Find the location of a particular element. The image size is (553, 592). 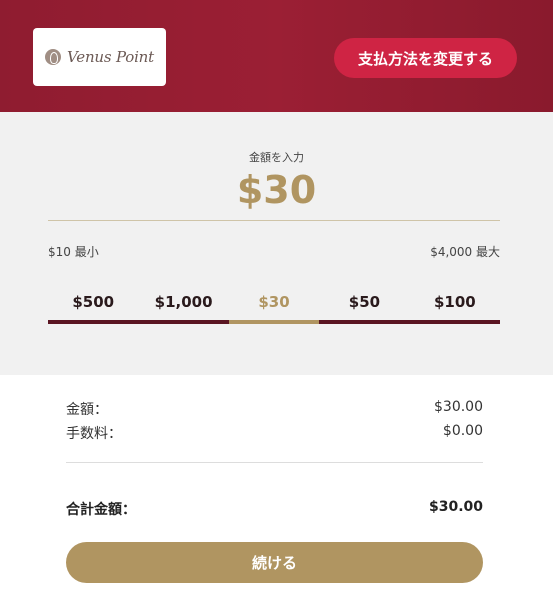

amount-row-label: 金額： is located at coordinates (87, 410).